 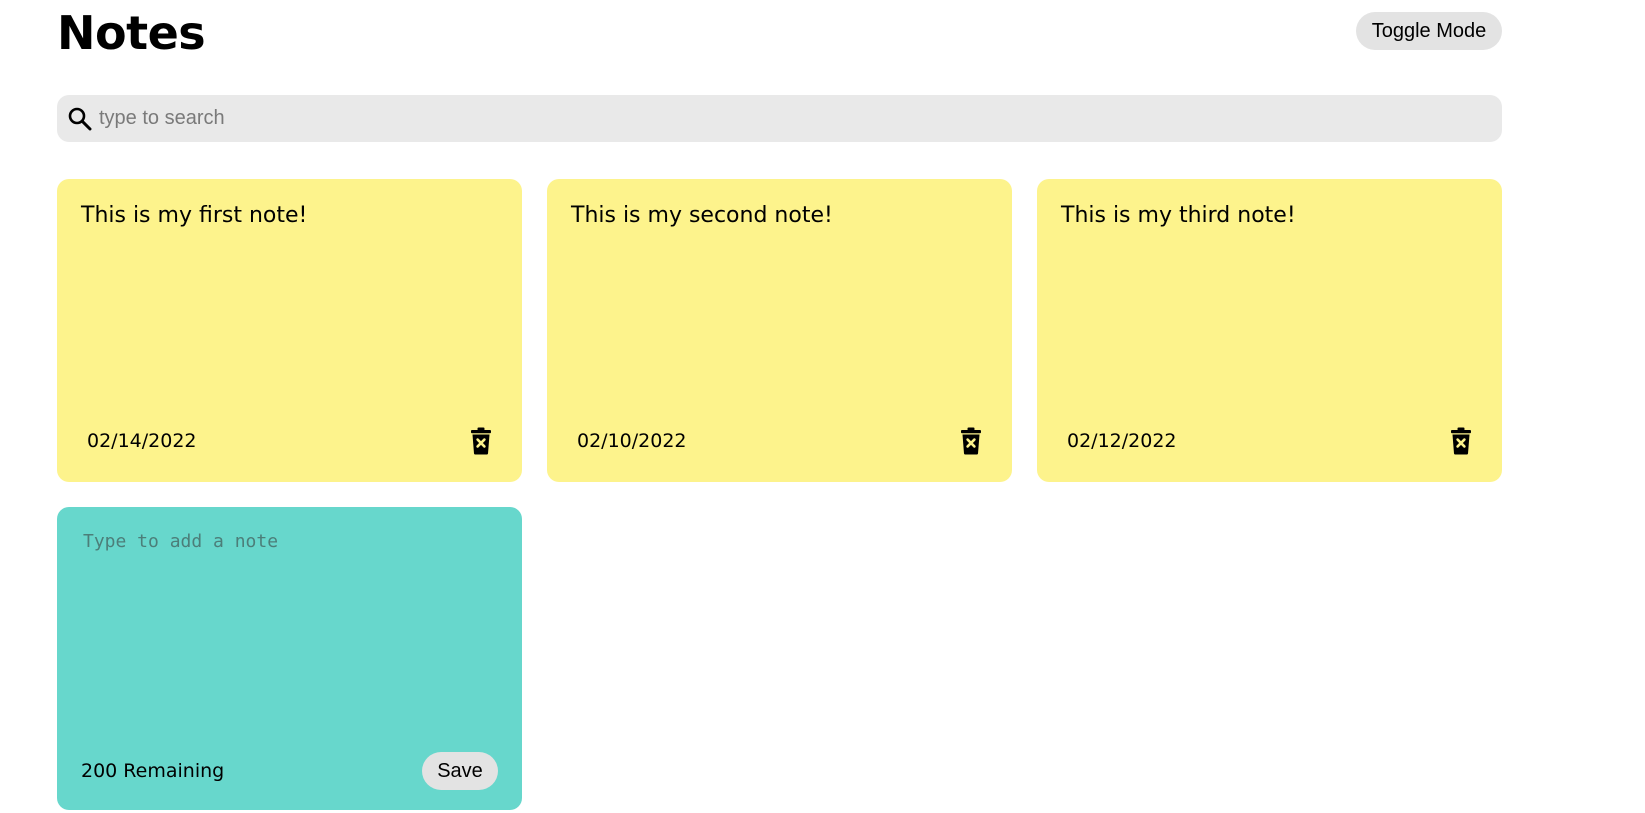 What do you see at coordinates (131, 33) in the screenshot?
I see `page-title: Notes` at bounding box center [131, 33].